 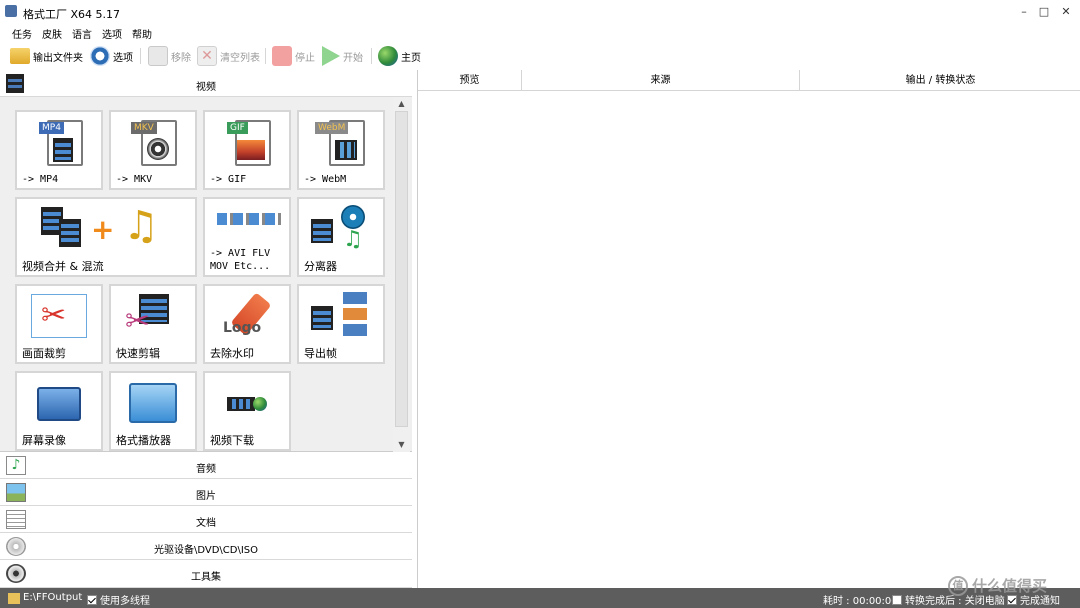 I want to click on options-button: 选项, so click(x=111, y=56).